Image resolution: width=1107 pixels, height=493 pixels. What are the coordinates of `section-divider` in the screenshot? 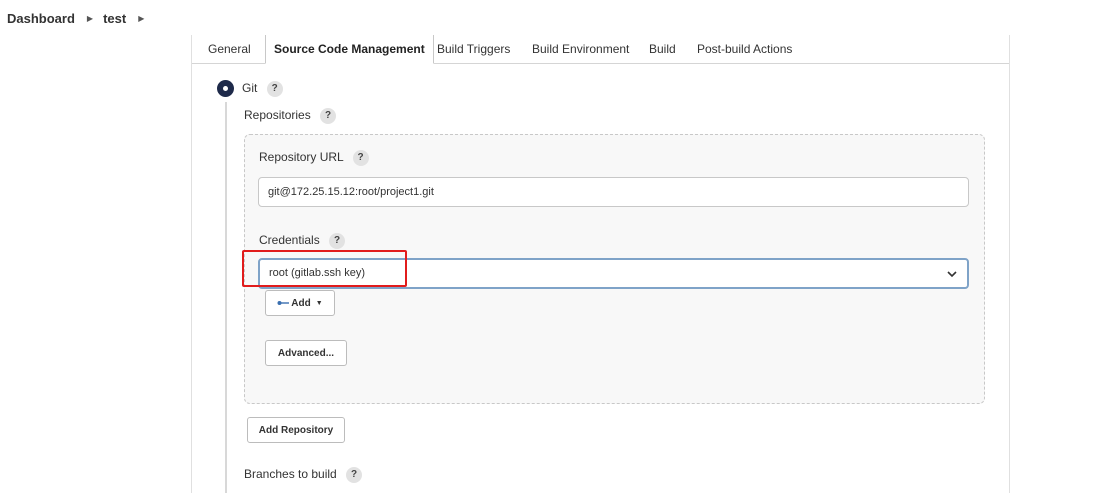 It's located at (226, 297).